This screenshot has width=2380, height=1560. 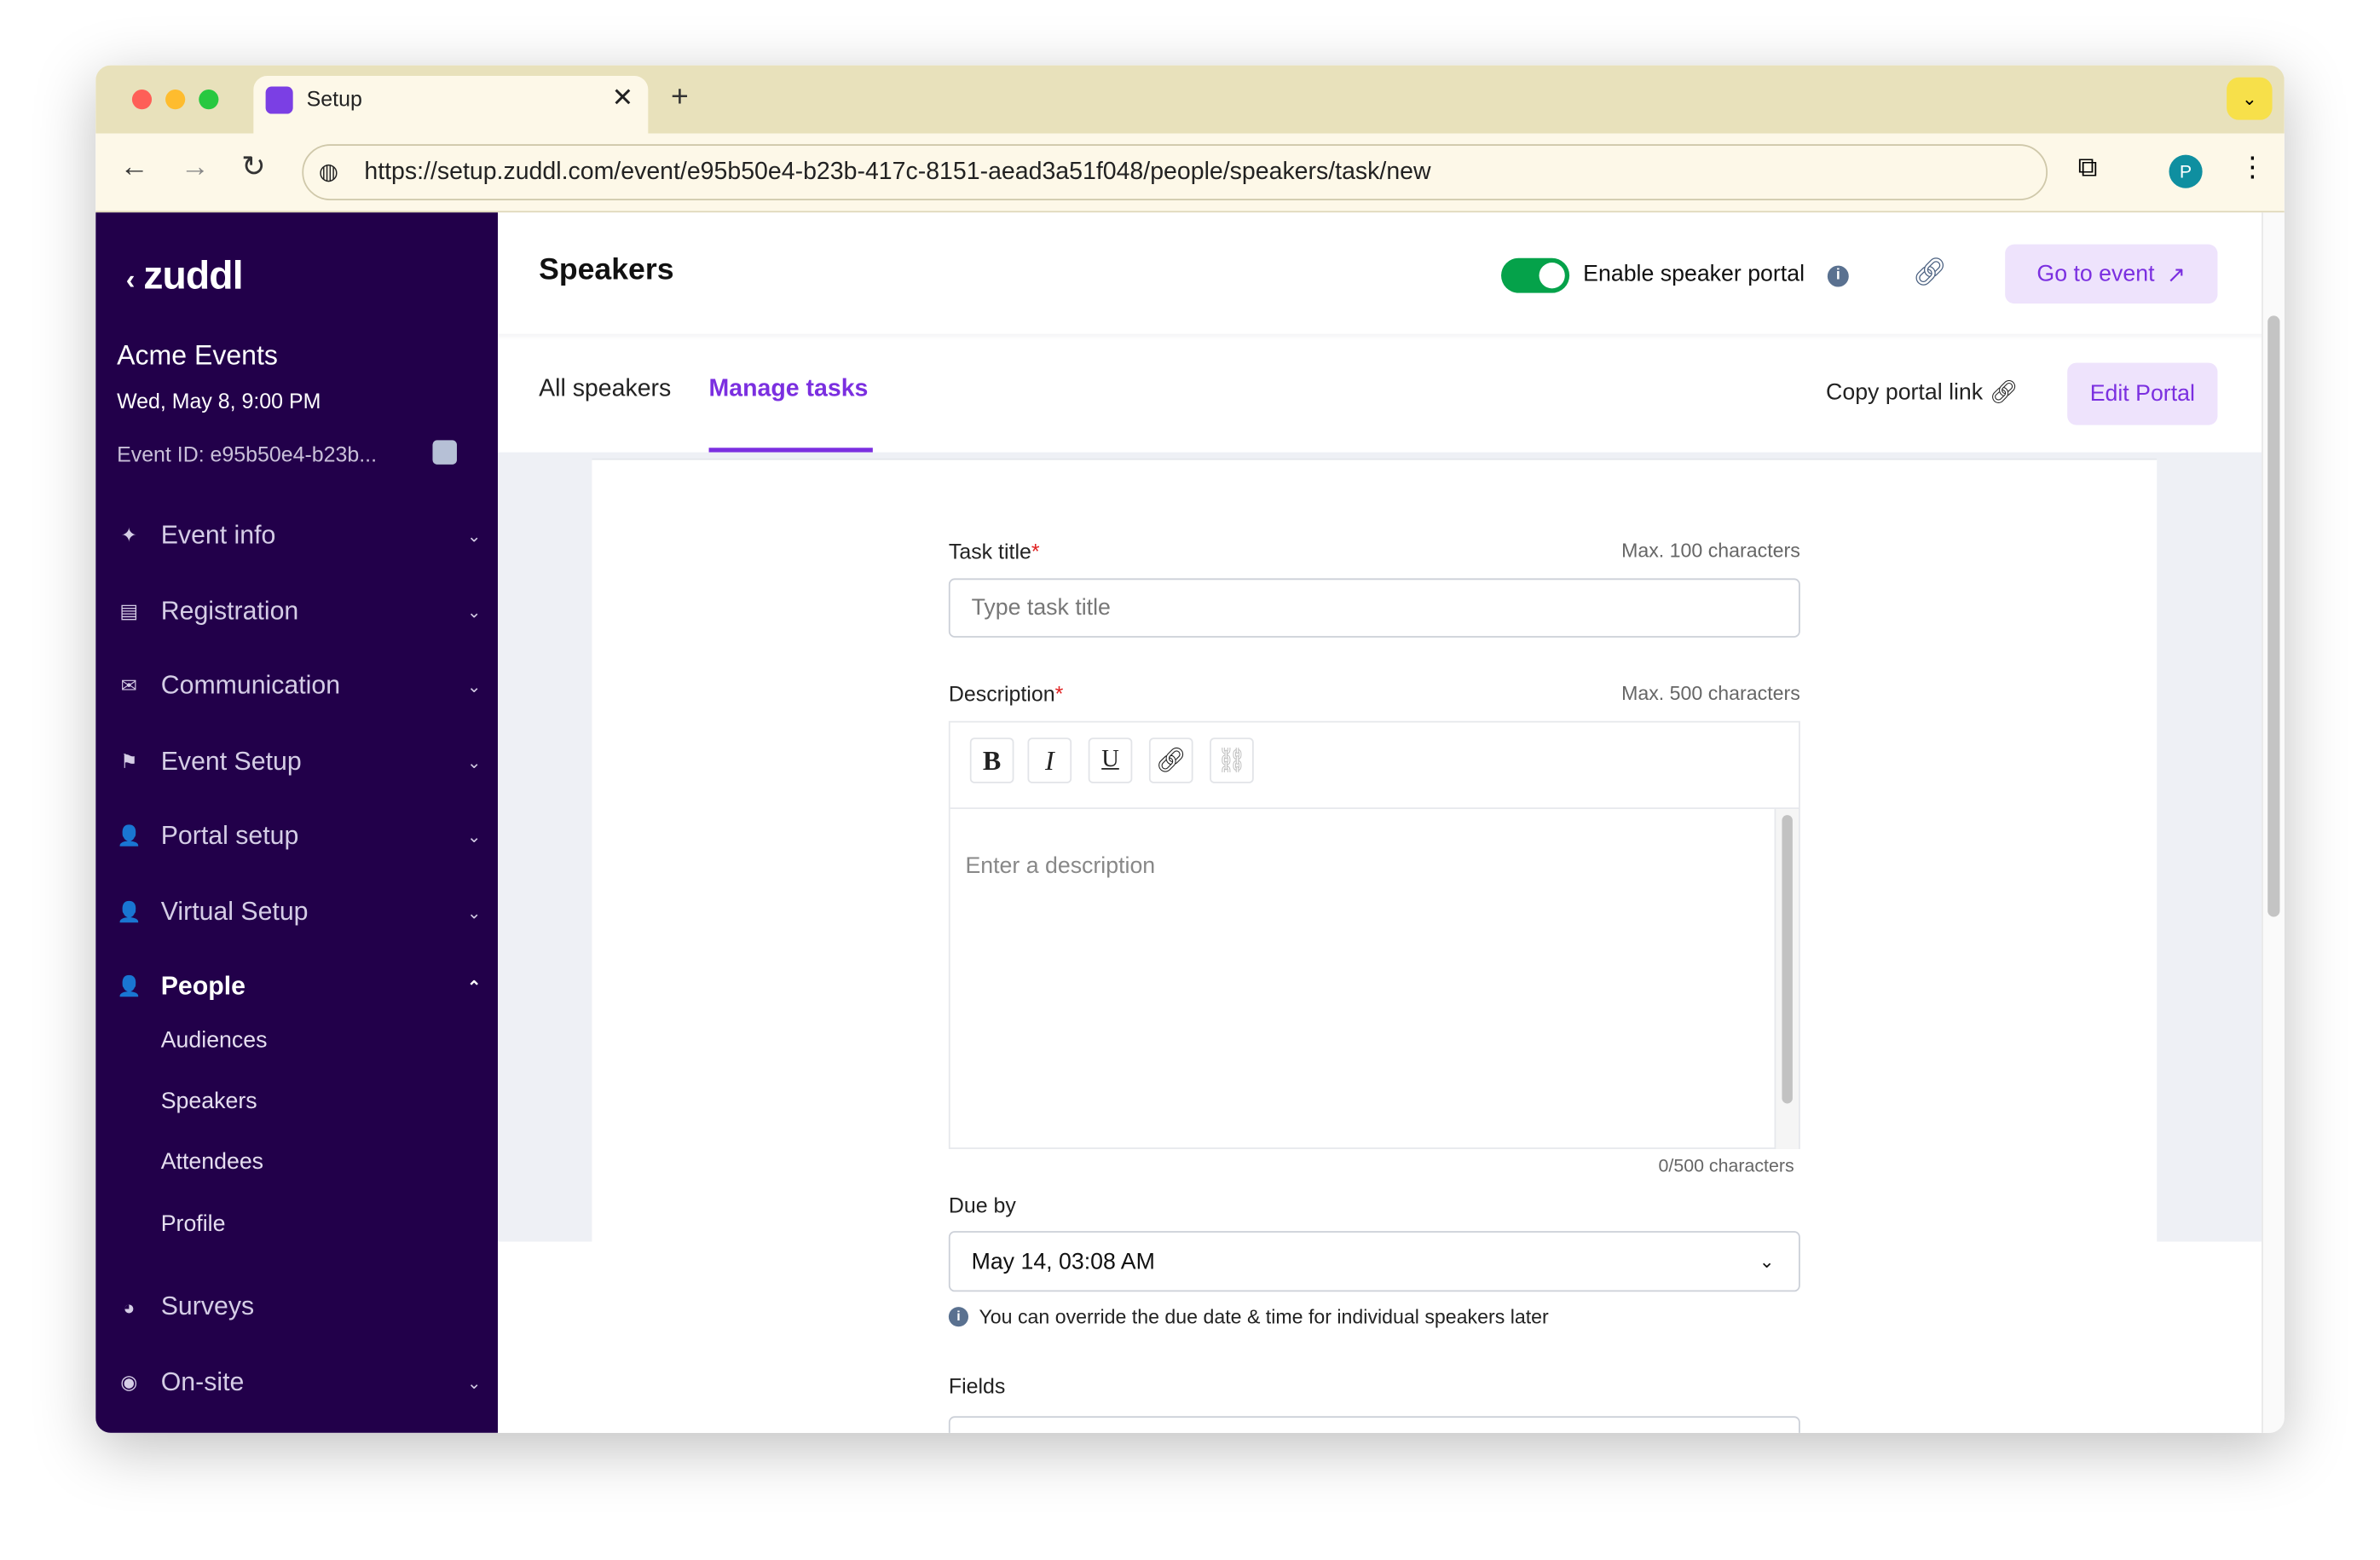 I want to click on close-tab-icon: ✕, so click(x=622, y=99).